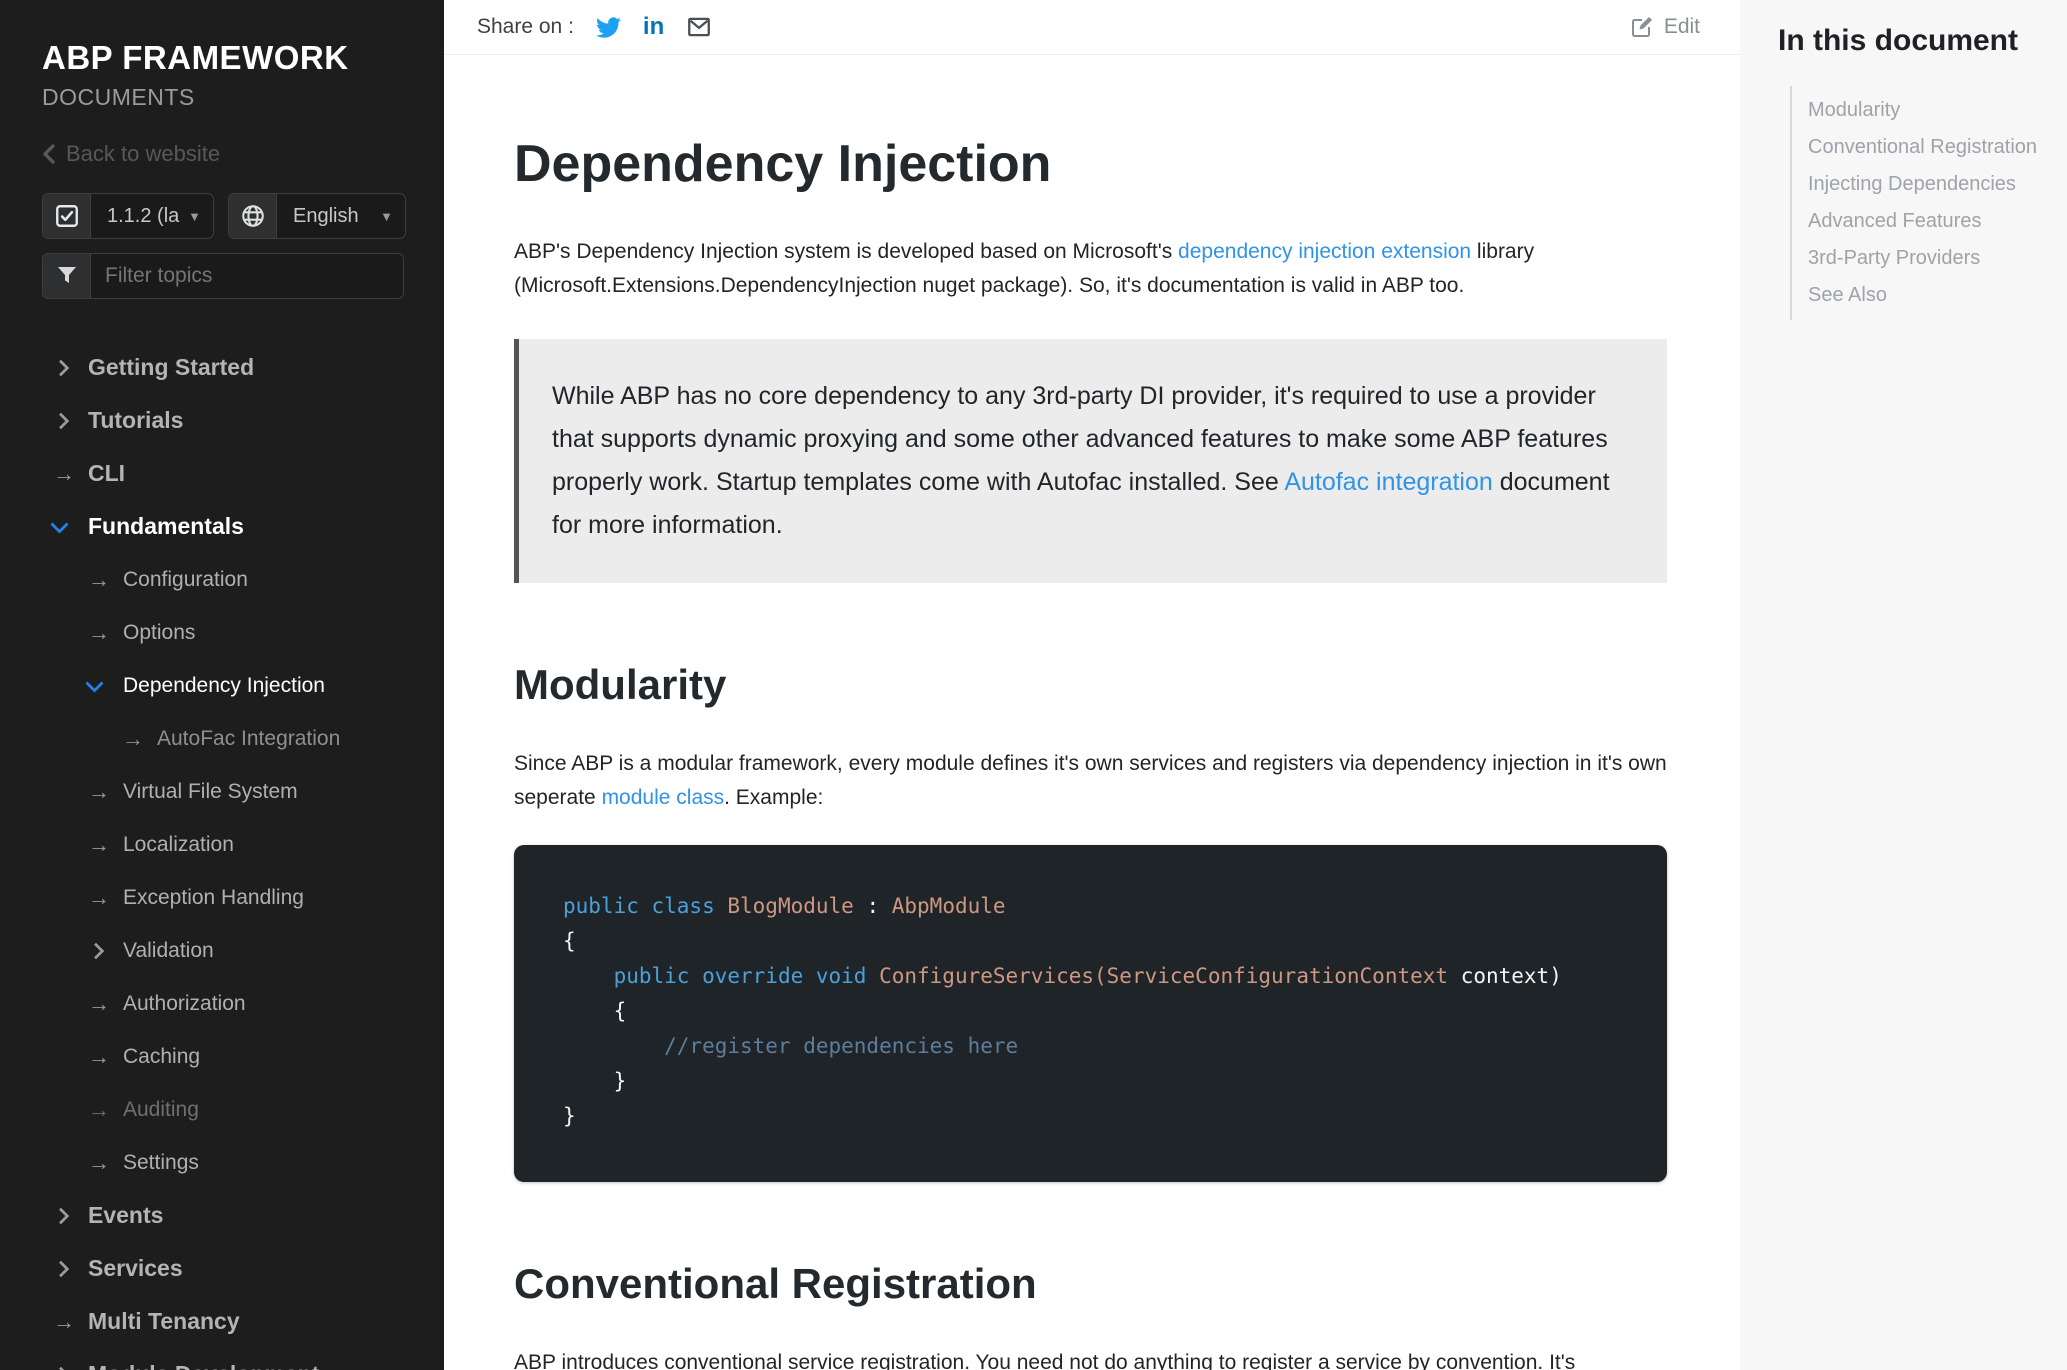 The width and height of the screenshot is (2067, 1370). I want to click on sidebar-item-dependency-injection: Dependency Injection, so click(233, 685).